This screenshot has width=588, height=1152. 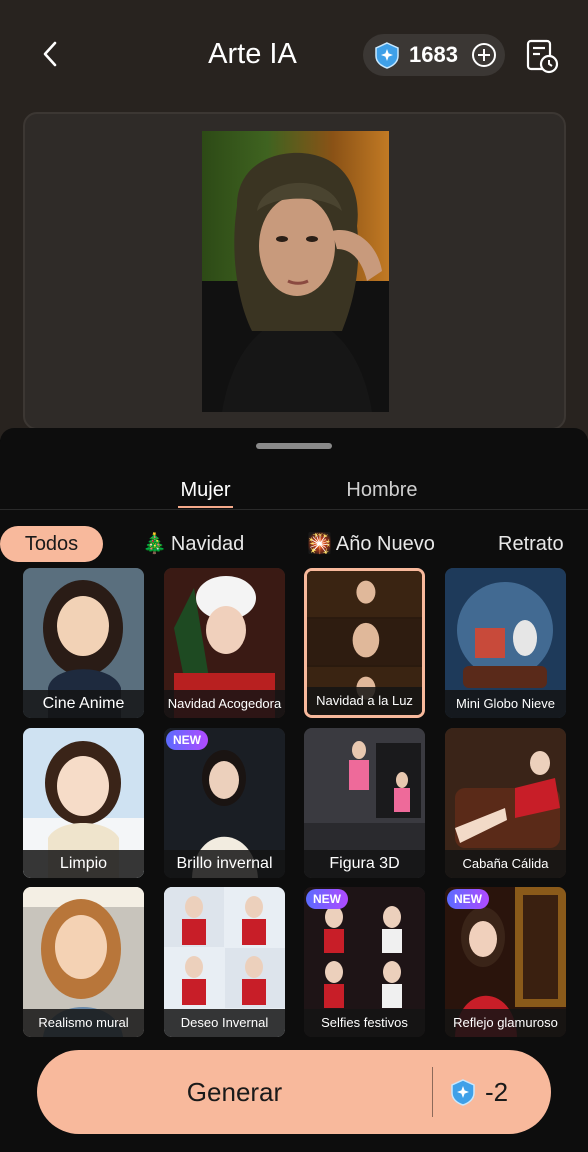 What do you see at coordinates (364, 1023) in the screenshot?
I see `style-label: Selfies festivos` at bounding box center [364, 1023].